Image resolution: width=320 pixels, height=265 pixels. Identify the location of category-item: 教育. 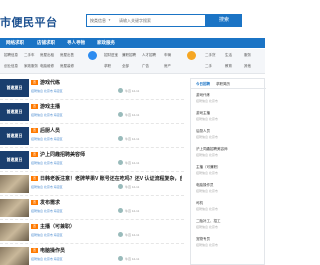
(228, 66).